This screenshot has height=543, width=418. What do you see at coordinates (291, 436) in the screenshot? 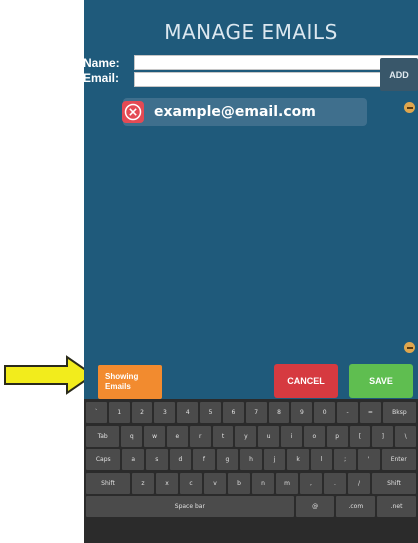
I see `key: i` at bounding box center [291, 436].